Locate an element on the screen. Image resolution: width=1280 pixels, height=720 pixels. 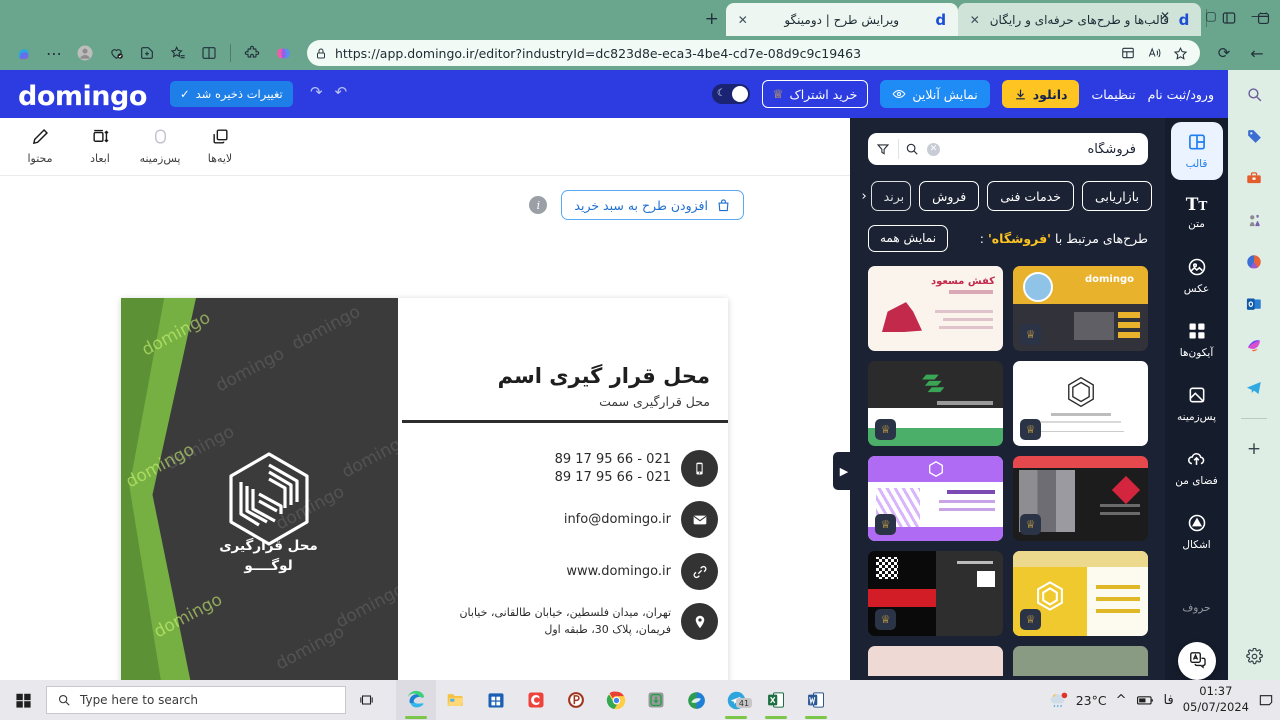
chip-marketing: بازاریابی is located at coordinates (1116, 196).